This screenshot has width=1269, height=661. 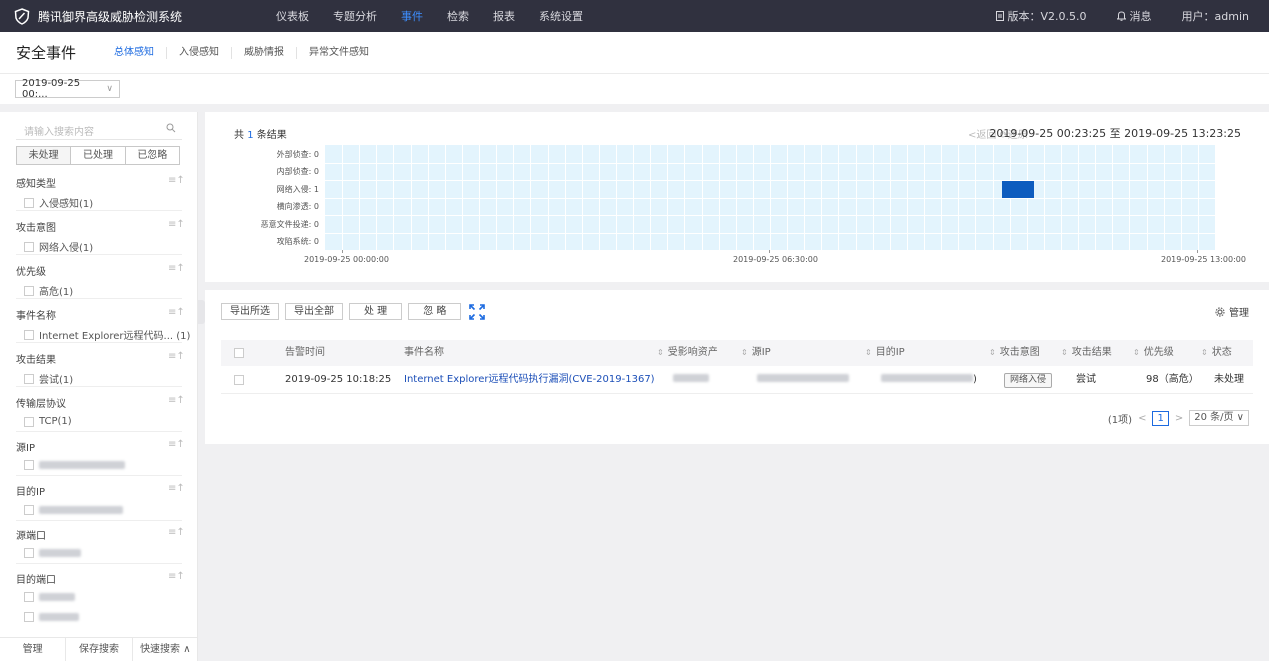 What do you see at coordinates (48, 421) in the screenshot?
I see `filter-item: TCP(1)` at bounding box center [48, 421].